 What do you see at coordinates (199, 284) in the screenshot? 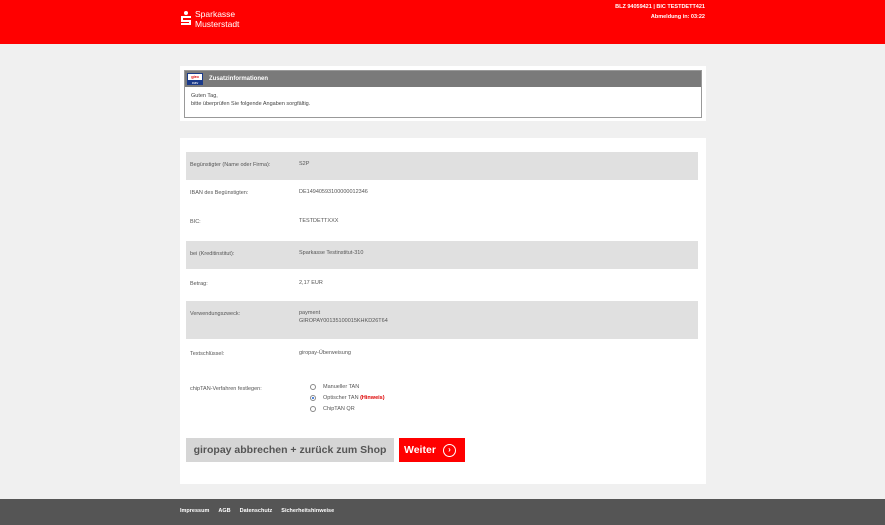
I see `row-label: Betrag:` at bounding box center [199, 284].